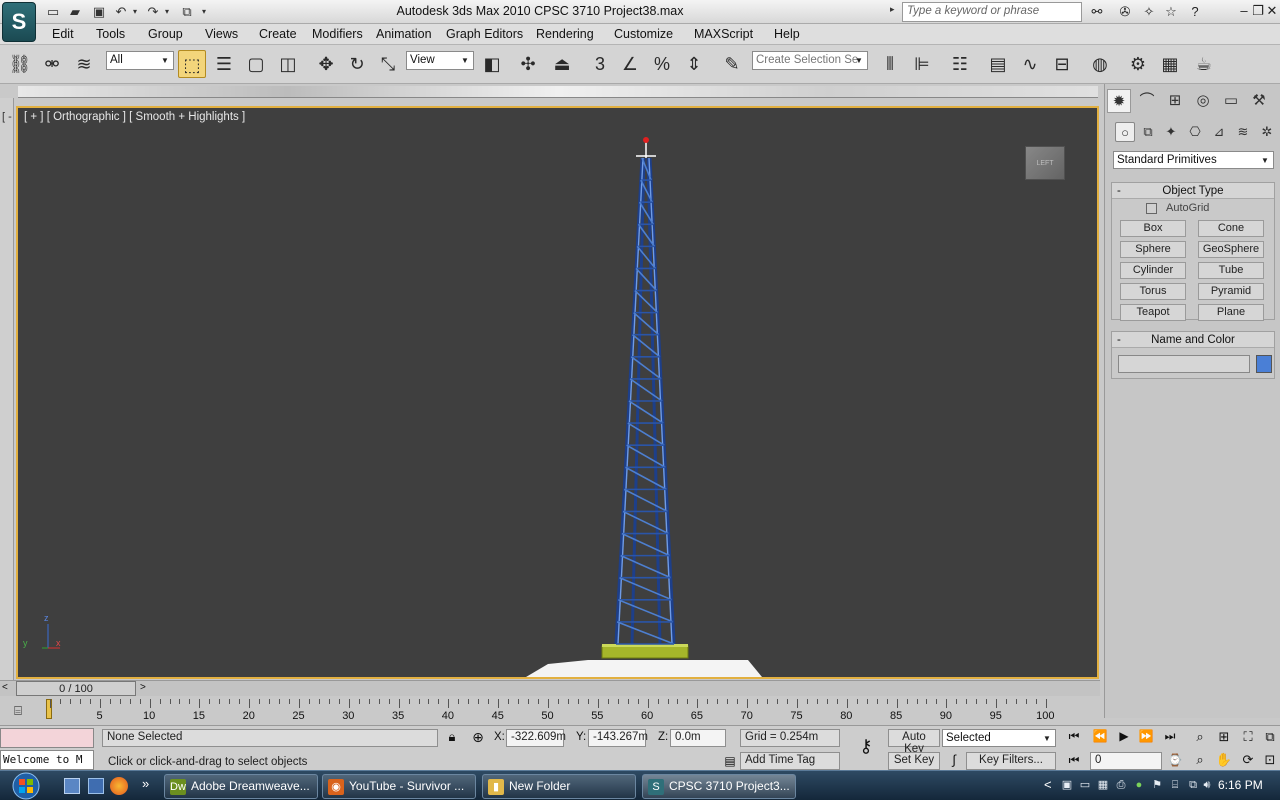 Image resolution: width=1280 pixels, height=800 pixels. What do you see at coordinates (18, 711) in the screenshot?
I see `mini-curve-editor-icon: ⌸` at bounding box center [18, 711].